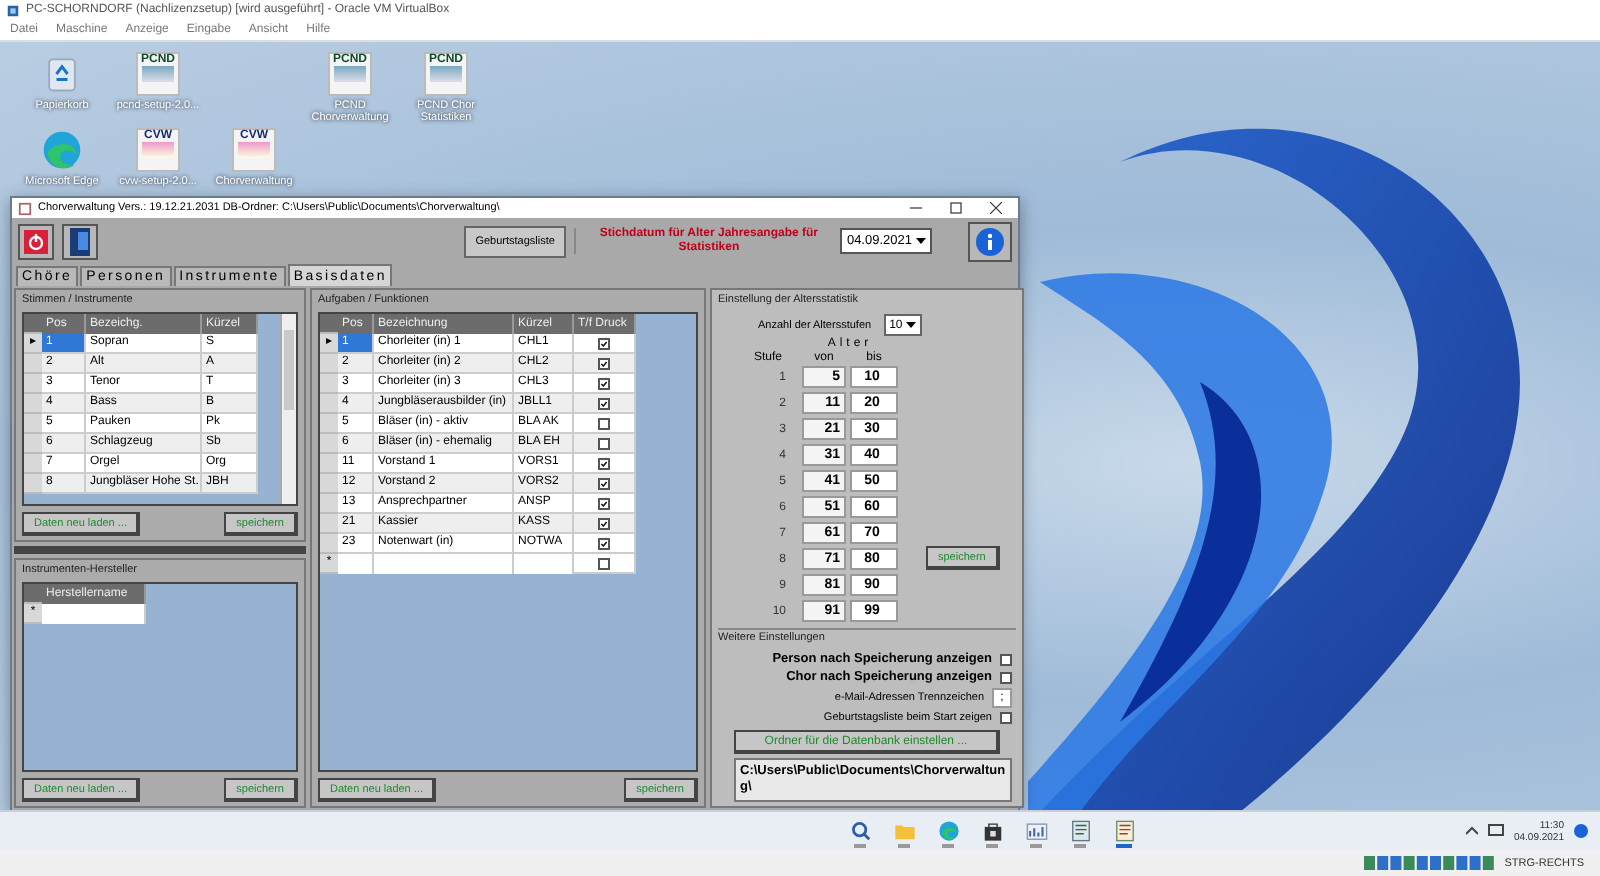  I want to click on info-button, so click(990, 241).